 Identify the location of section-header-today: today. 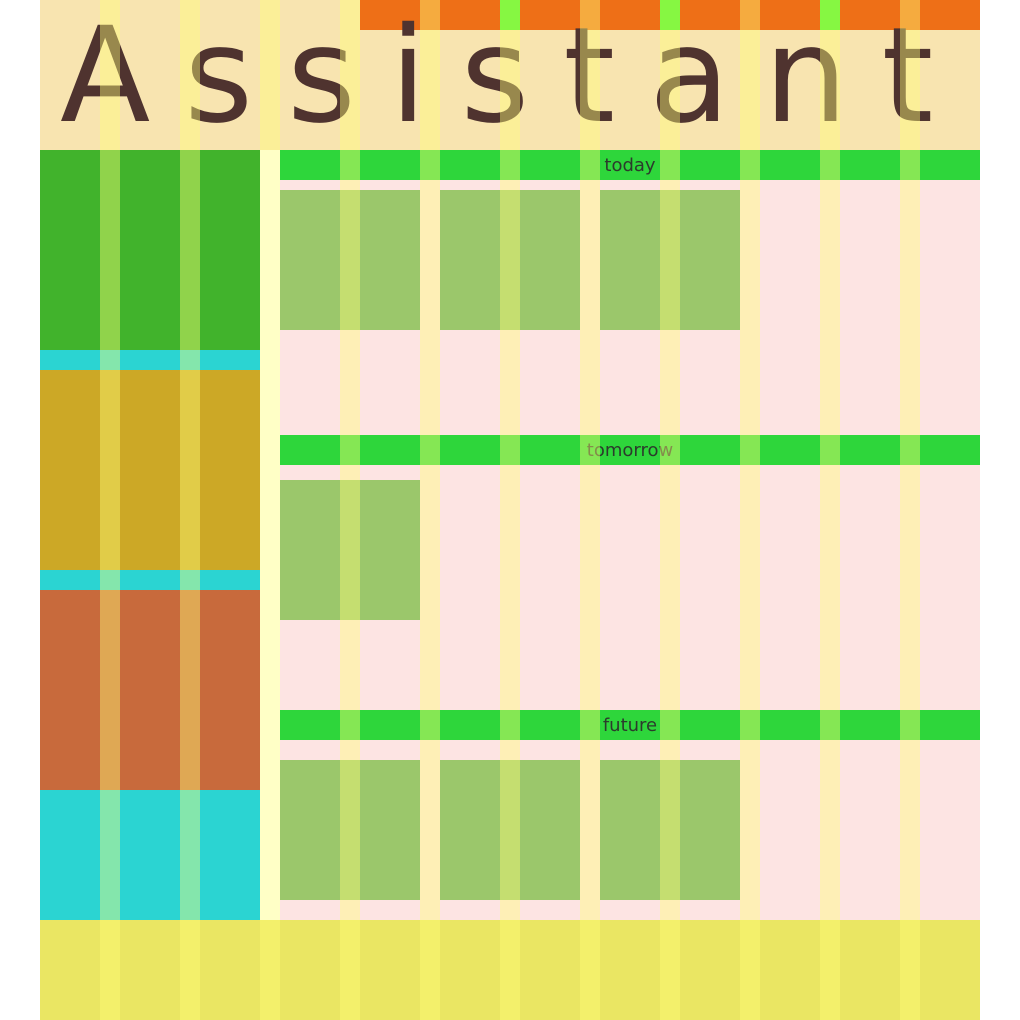
(630, 165).